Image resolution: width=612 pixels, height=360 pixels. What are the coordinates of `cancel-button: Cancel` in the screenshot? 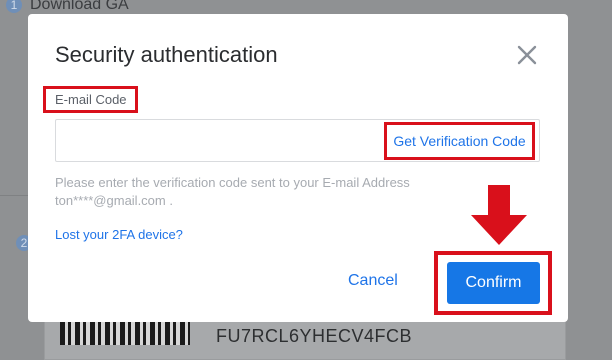 It's located at (373, 281).